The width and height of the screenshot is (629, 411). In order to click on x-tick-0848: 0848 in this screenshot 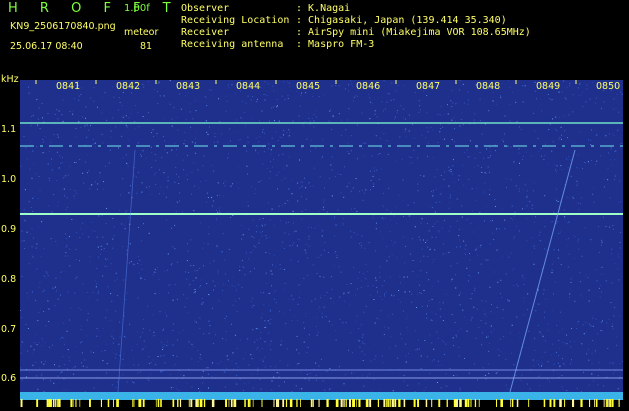, I will do `click(488, 86)`.